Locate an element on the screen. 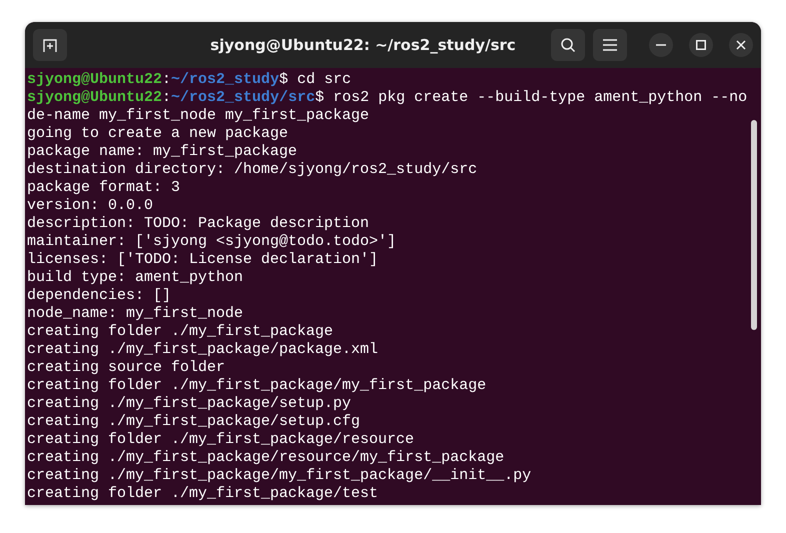 The height and width of the screenshot is (533, 786). output-line: de-name my_first_node my_first_package is located at coordinates (198, 115).